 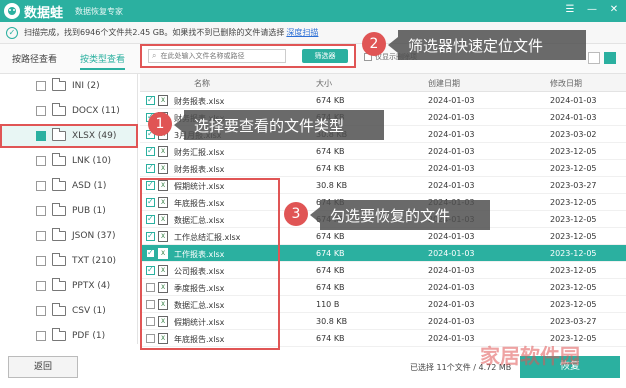 I want to click on callout-1-number: 1, so click(x=160, y=124).